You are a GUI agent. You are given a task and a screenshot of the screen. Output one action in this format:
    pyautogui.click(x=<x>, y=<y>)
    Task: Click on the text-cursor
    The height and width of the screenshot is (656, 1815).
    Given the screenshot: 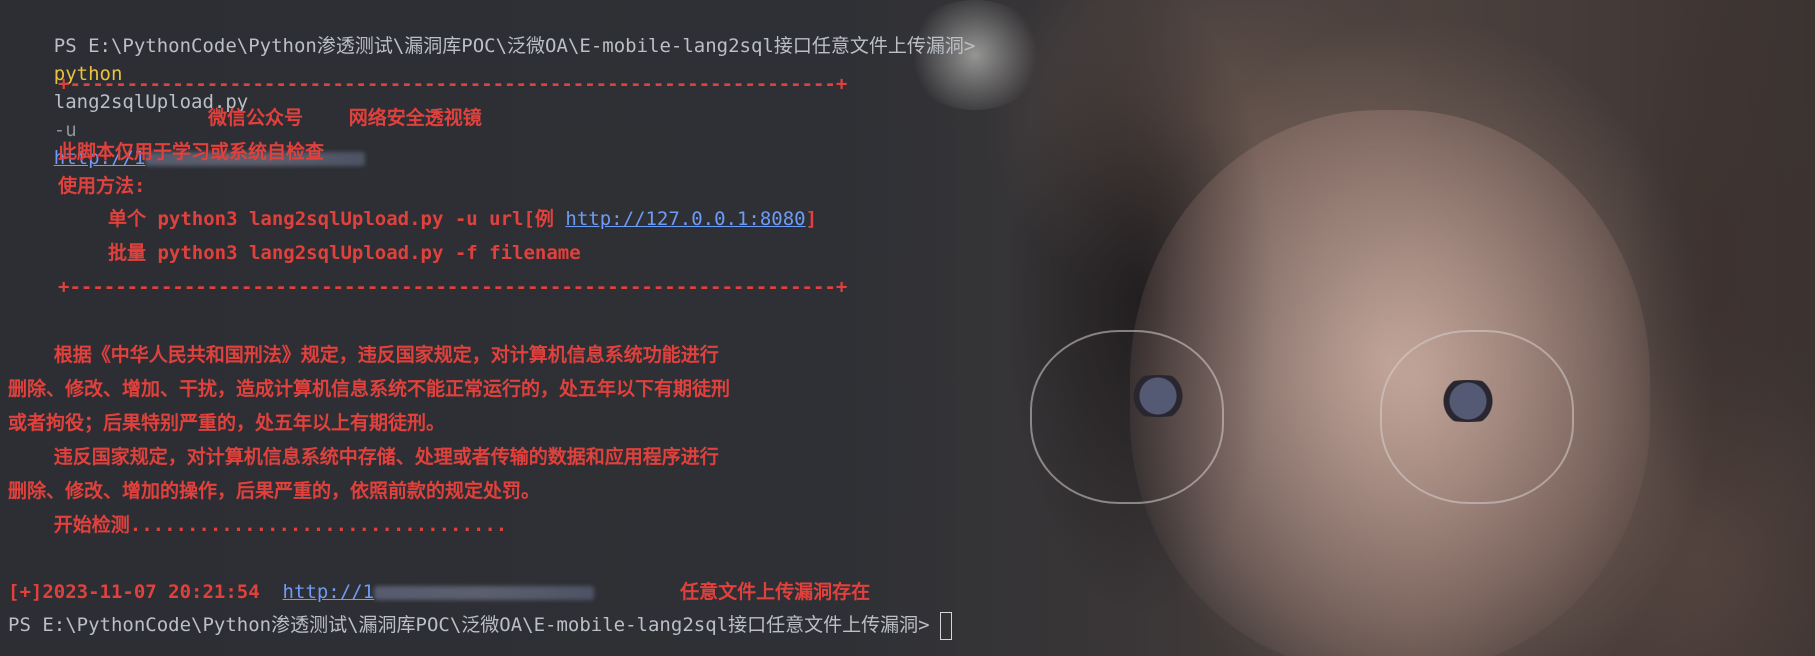 What is the action you would take?
    pyautogui.click(x=945, y=625)
    